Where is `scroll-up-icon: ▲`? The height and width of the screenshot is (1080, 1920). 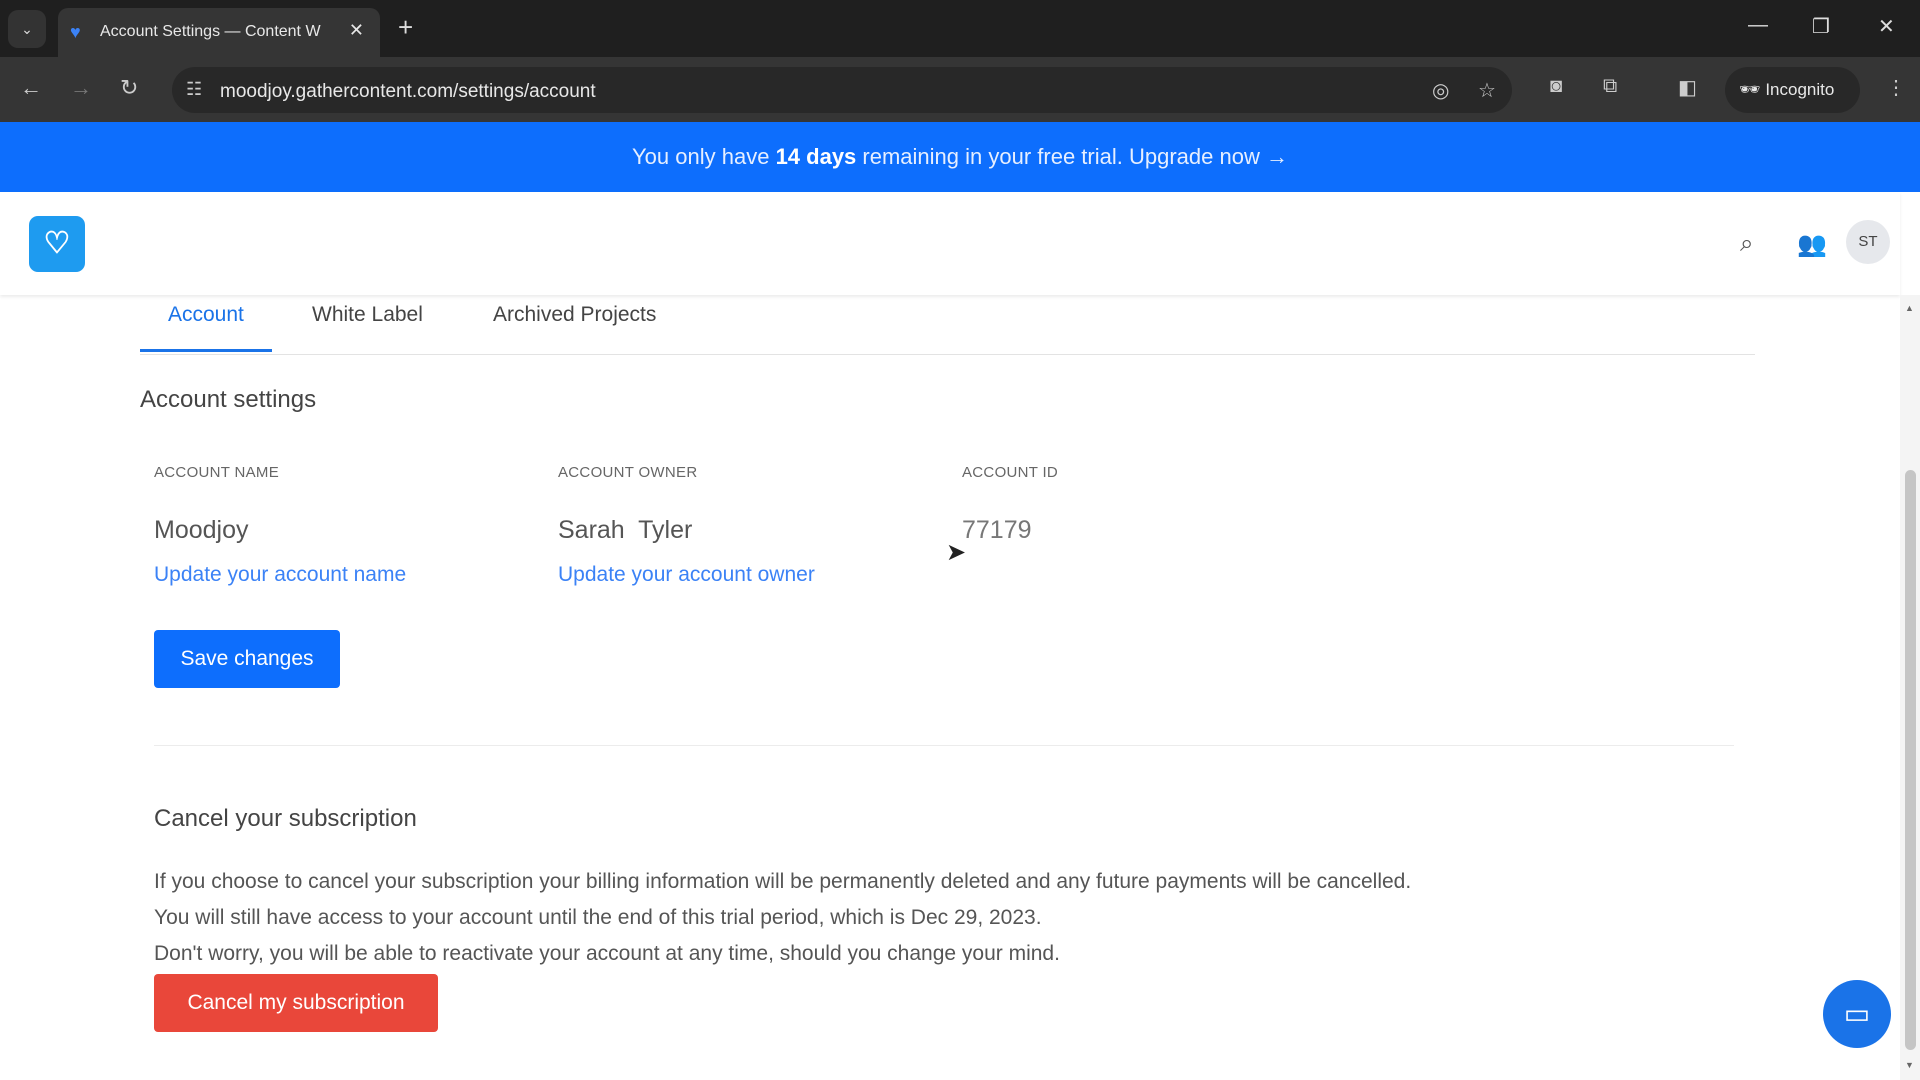
scroll-up-icon: ▲ is located at coordinates (1909, 308).